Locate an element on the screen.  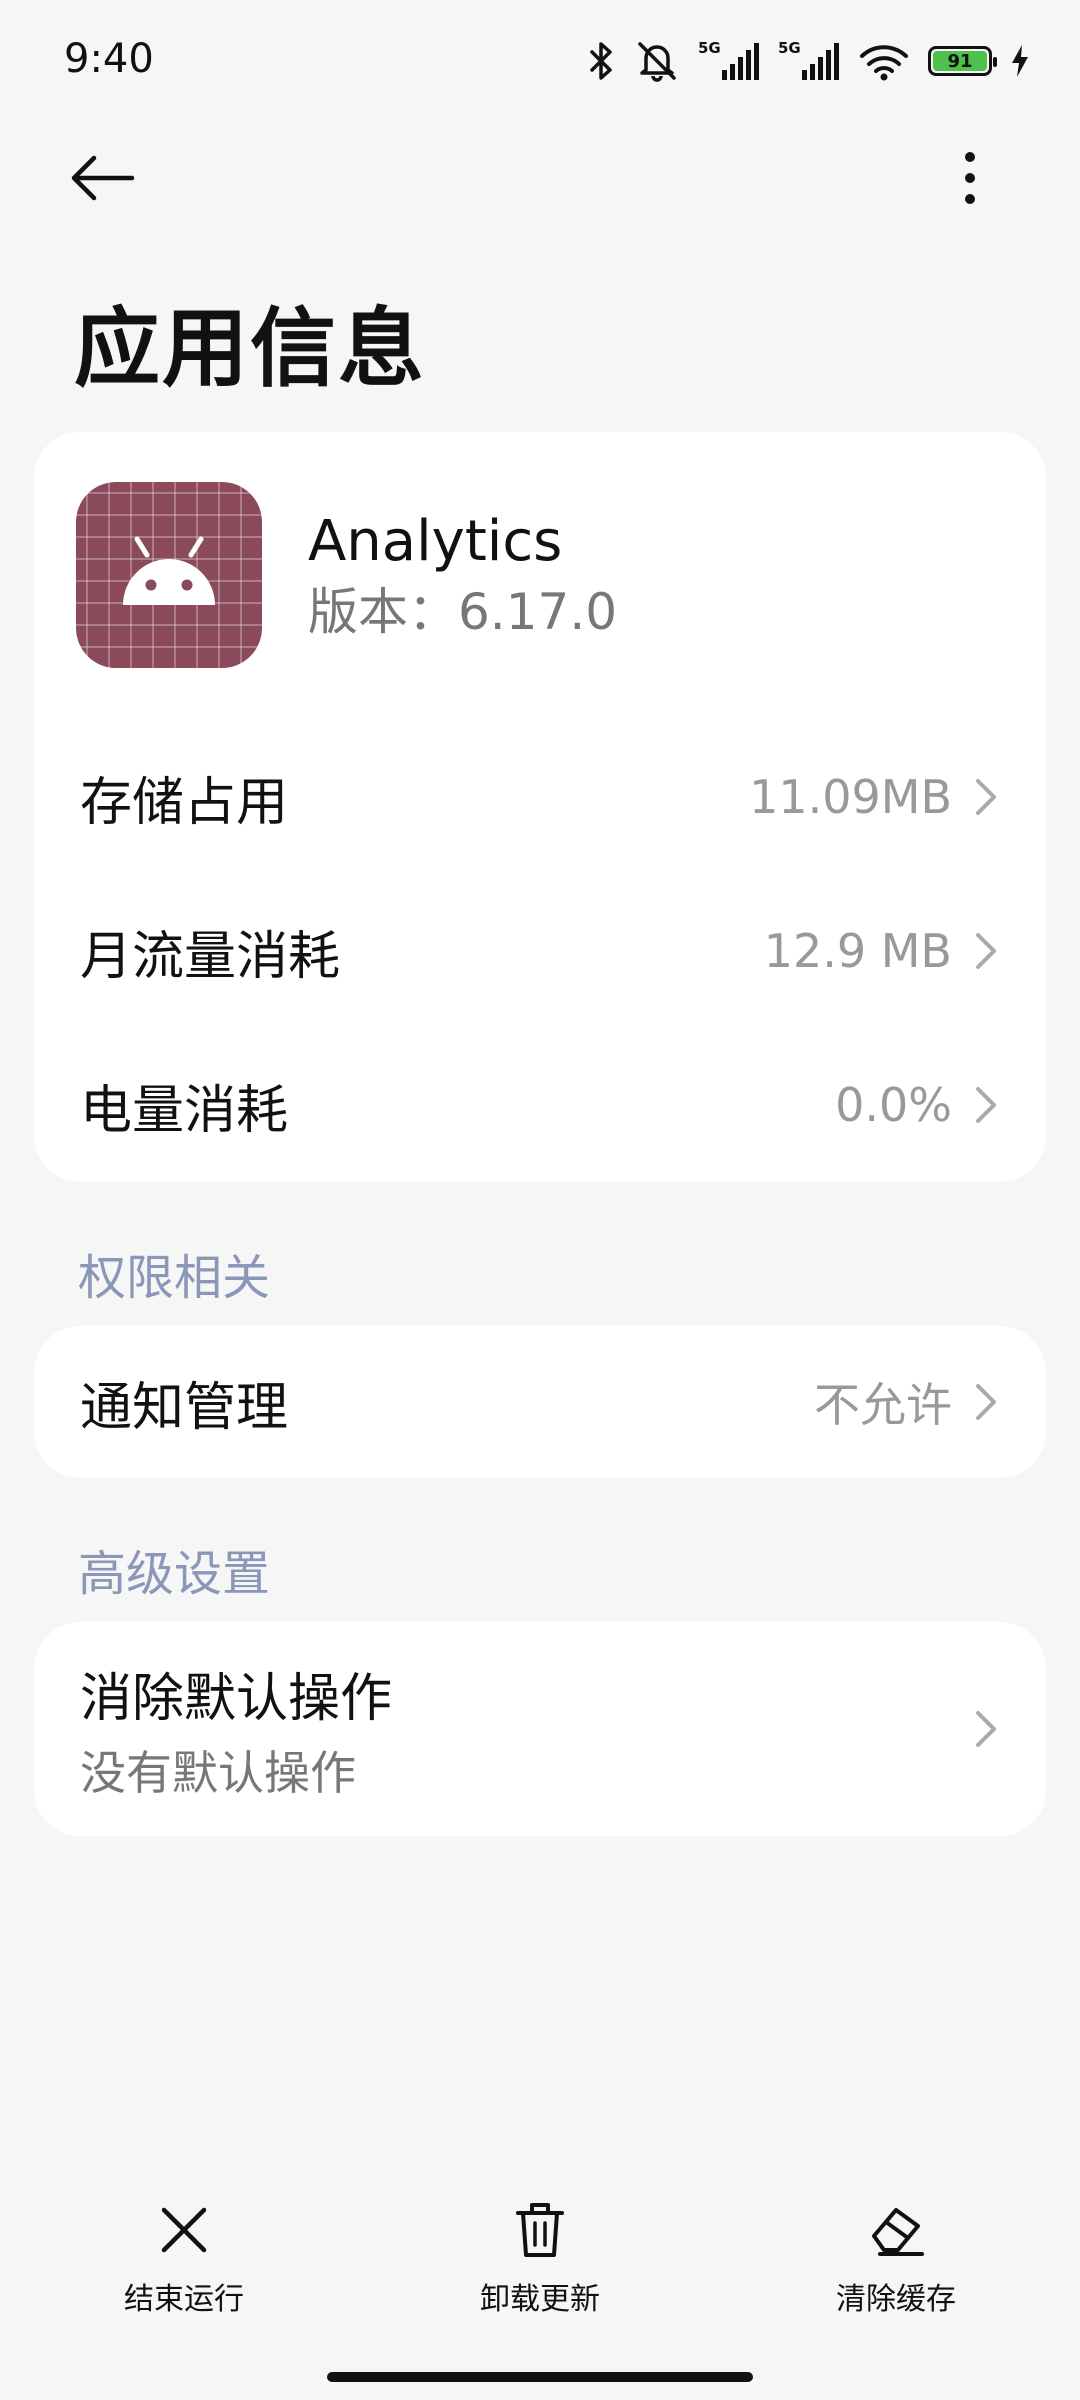
status-icons: 5G 5G 91 is located at coordinates (808, 61).